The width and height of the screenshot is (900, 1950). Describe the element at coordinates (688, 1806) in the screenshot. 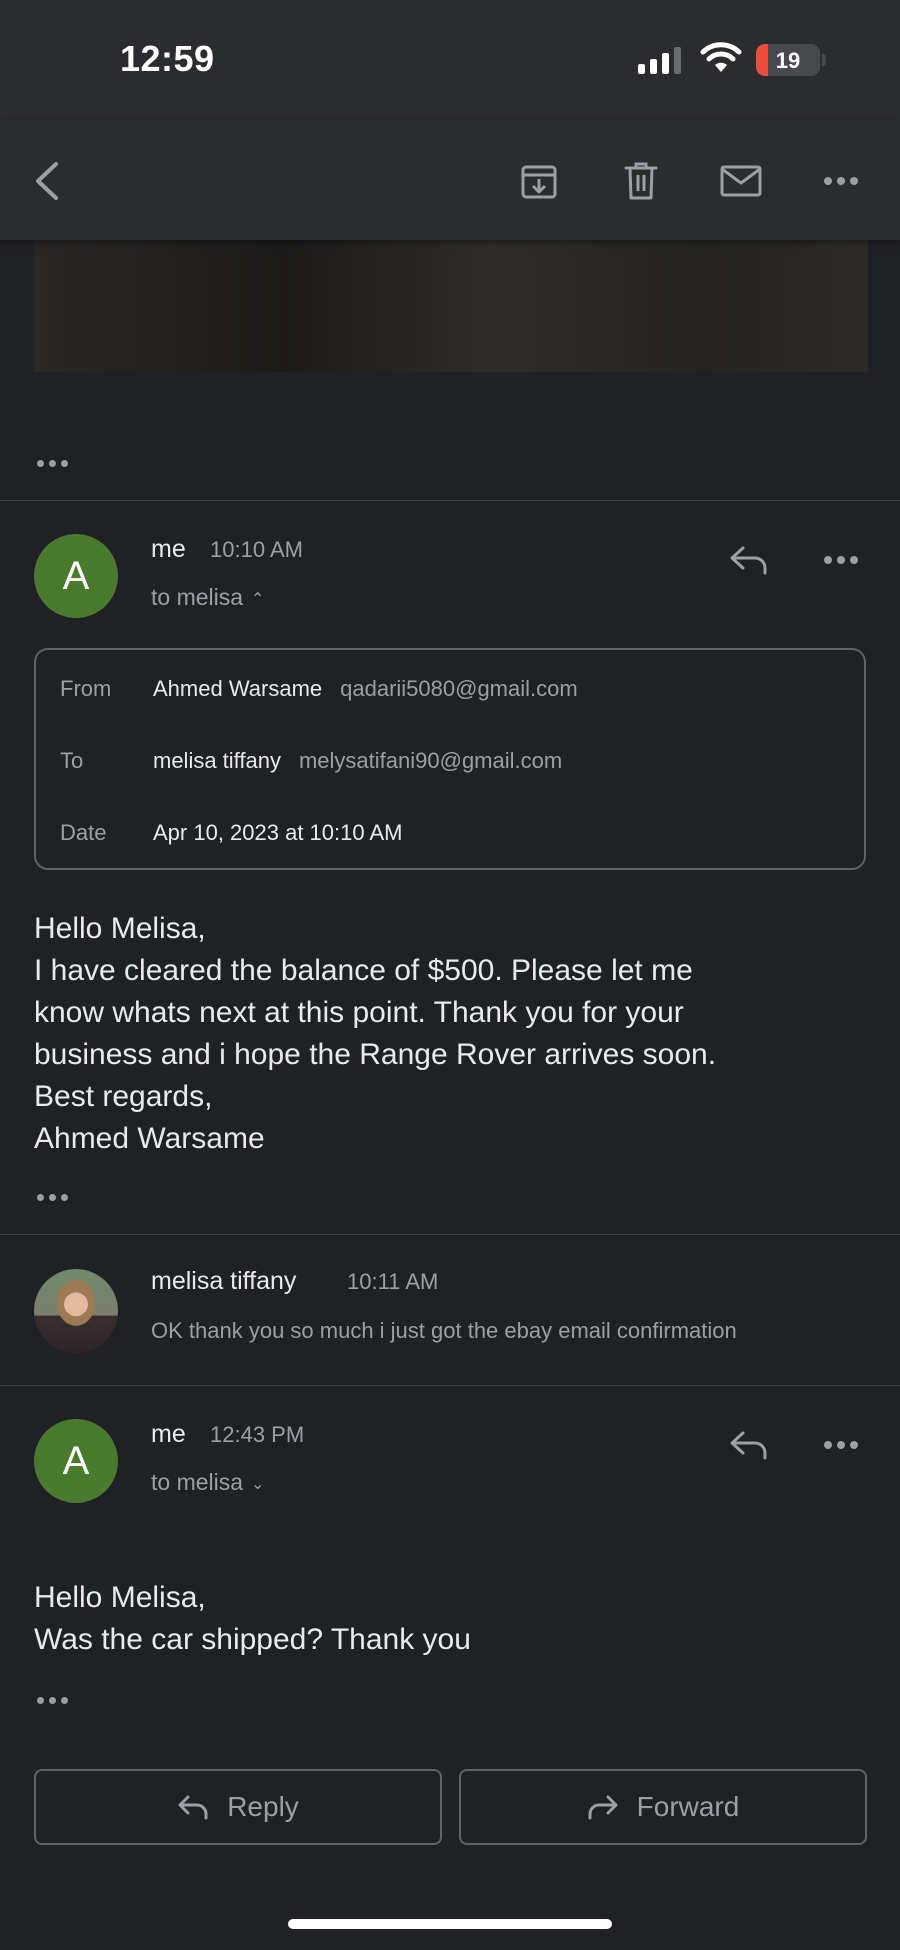

I see `forward-label: Forward` at that location.